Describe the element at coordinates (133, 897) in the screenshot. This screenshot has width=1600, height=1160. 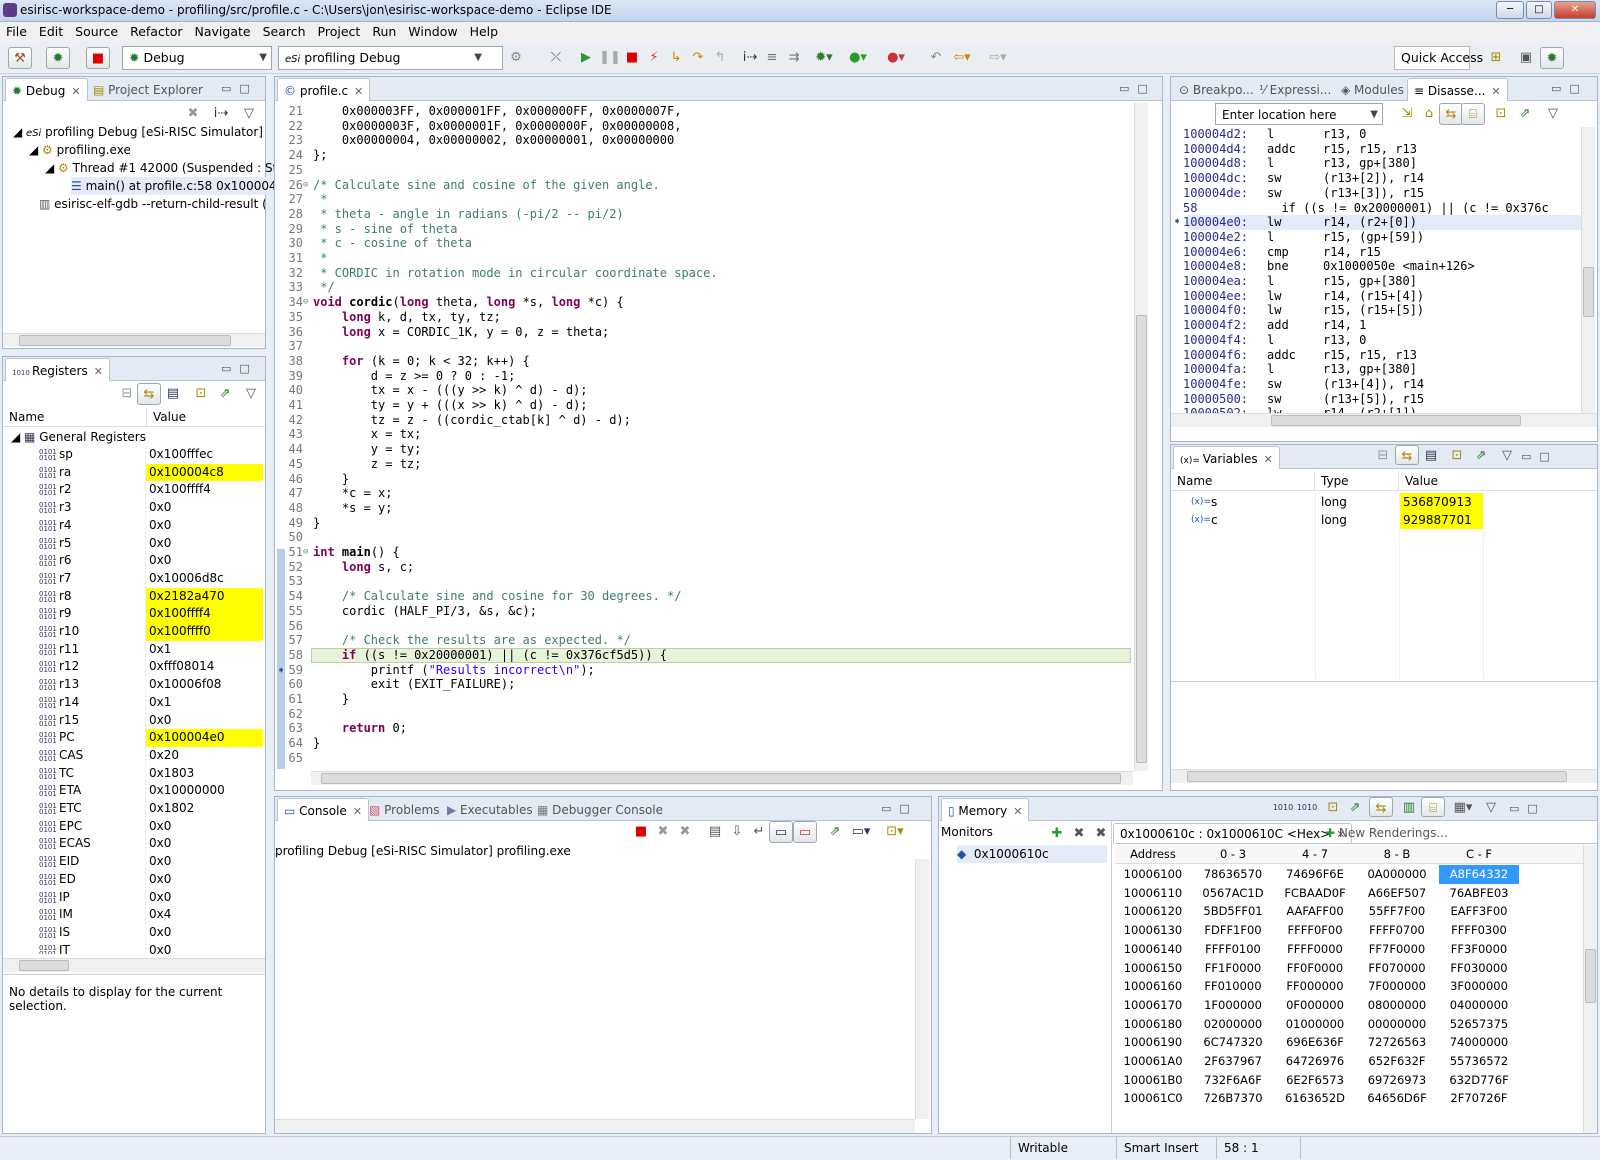
I see `register-row: 0101 0101 IP 0x0` at that location.